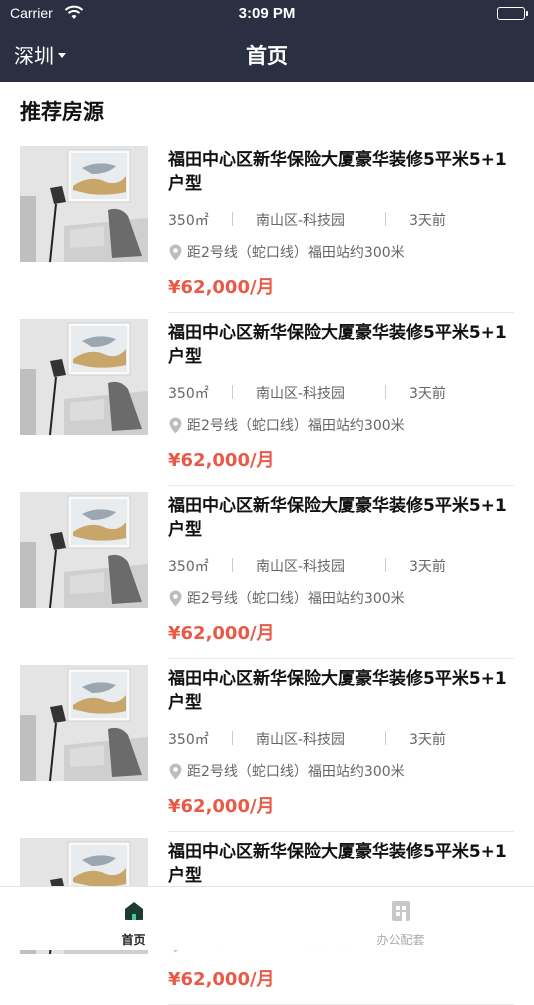  Describe the element at coordinates (133, 940) in the screenshot. I see `tab-label: 首页` at that location.